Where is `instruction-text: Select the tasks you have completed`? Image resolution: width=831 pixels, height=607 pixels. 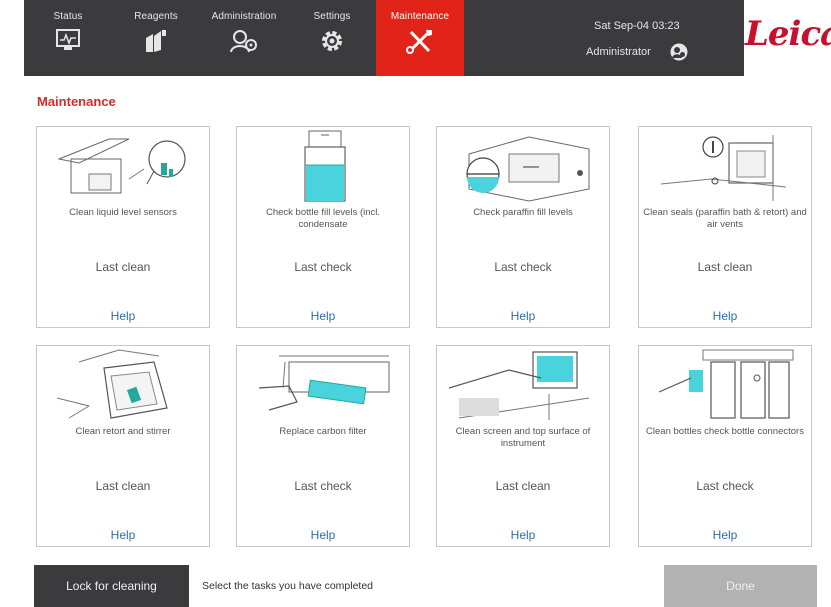 instruction-text: Select the tasks you have completed is located at coordinates (288, 586).